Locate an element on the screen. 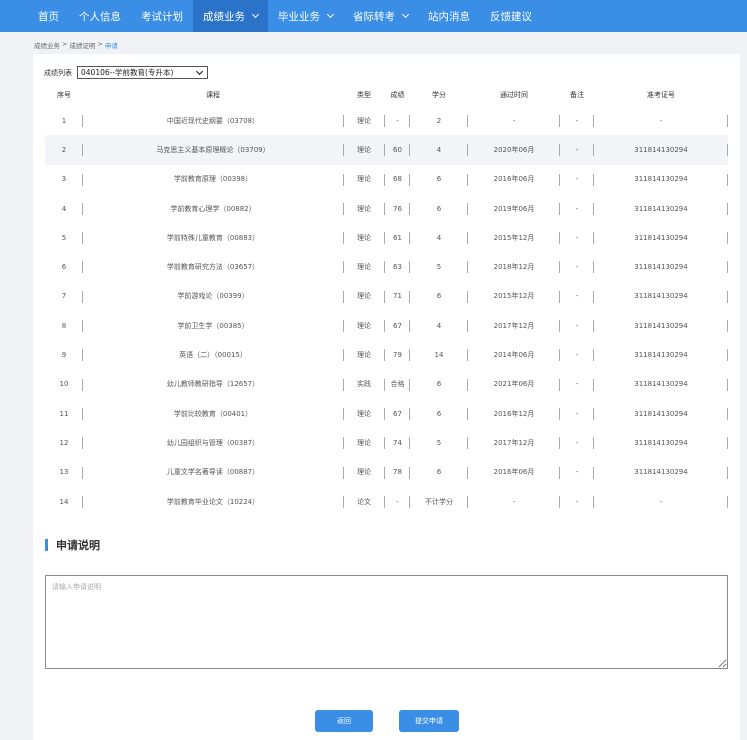  nav-graduation: 毕业业务 is located at coordinates (305, 16).